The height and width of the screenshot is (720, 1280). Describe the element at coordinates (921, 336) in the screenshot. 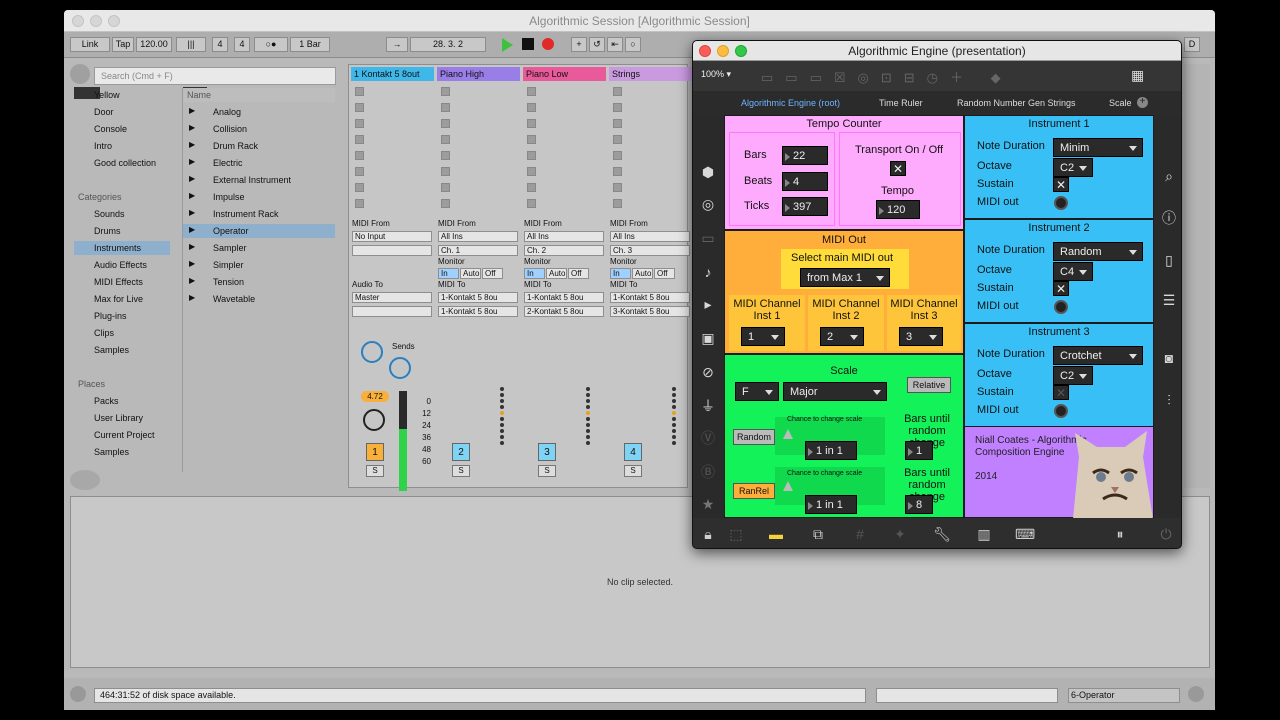

I see `ch3-menu: 3` at that location.